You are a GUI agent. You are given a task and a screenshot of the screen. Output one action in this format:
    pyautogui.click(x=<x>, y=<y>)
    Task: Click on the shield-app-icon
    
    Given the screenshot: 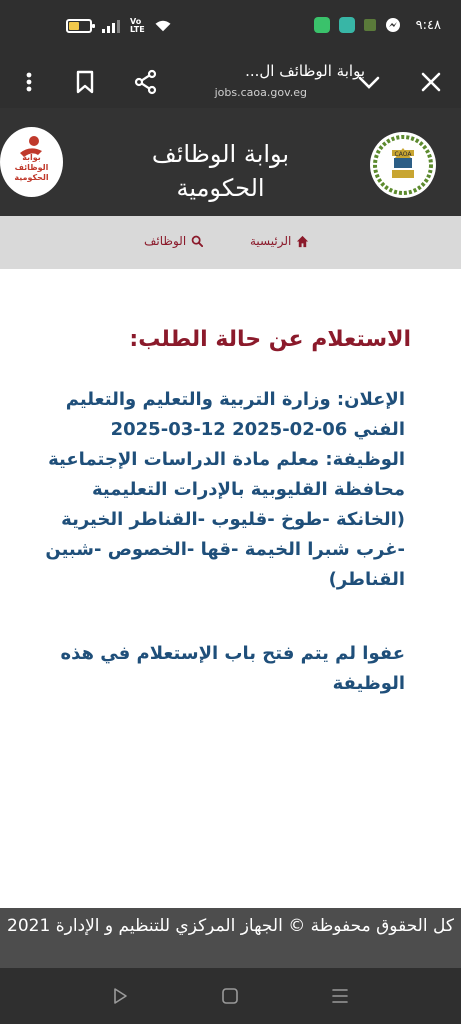 What is the action you would take?
    pyautogui.click(x=321, y=25)
    